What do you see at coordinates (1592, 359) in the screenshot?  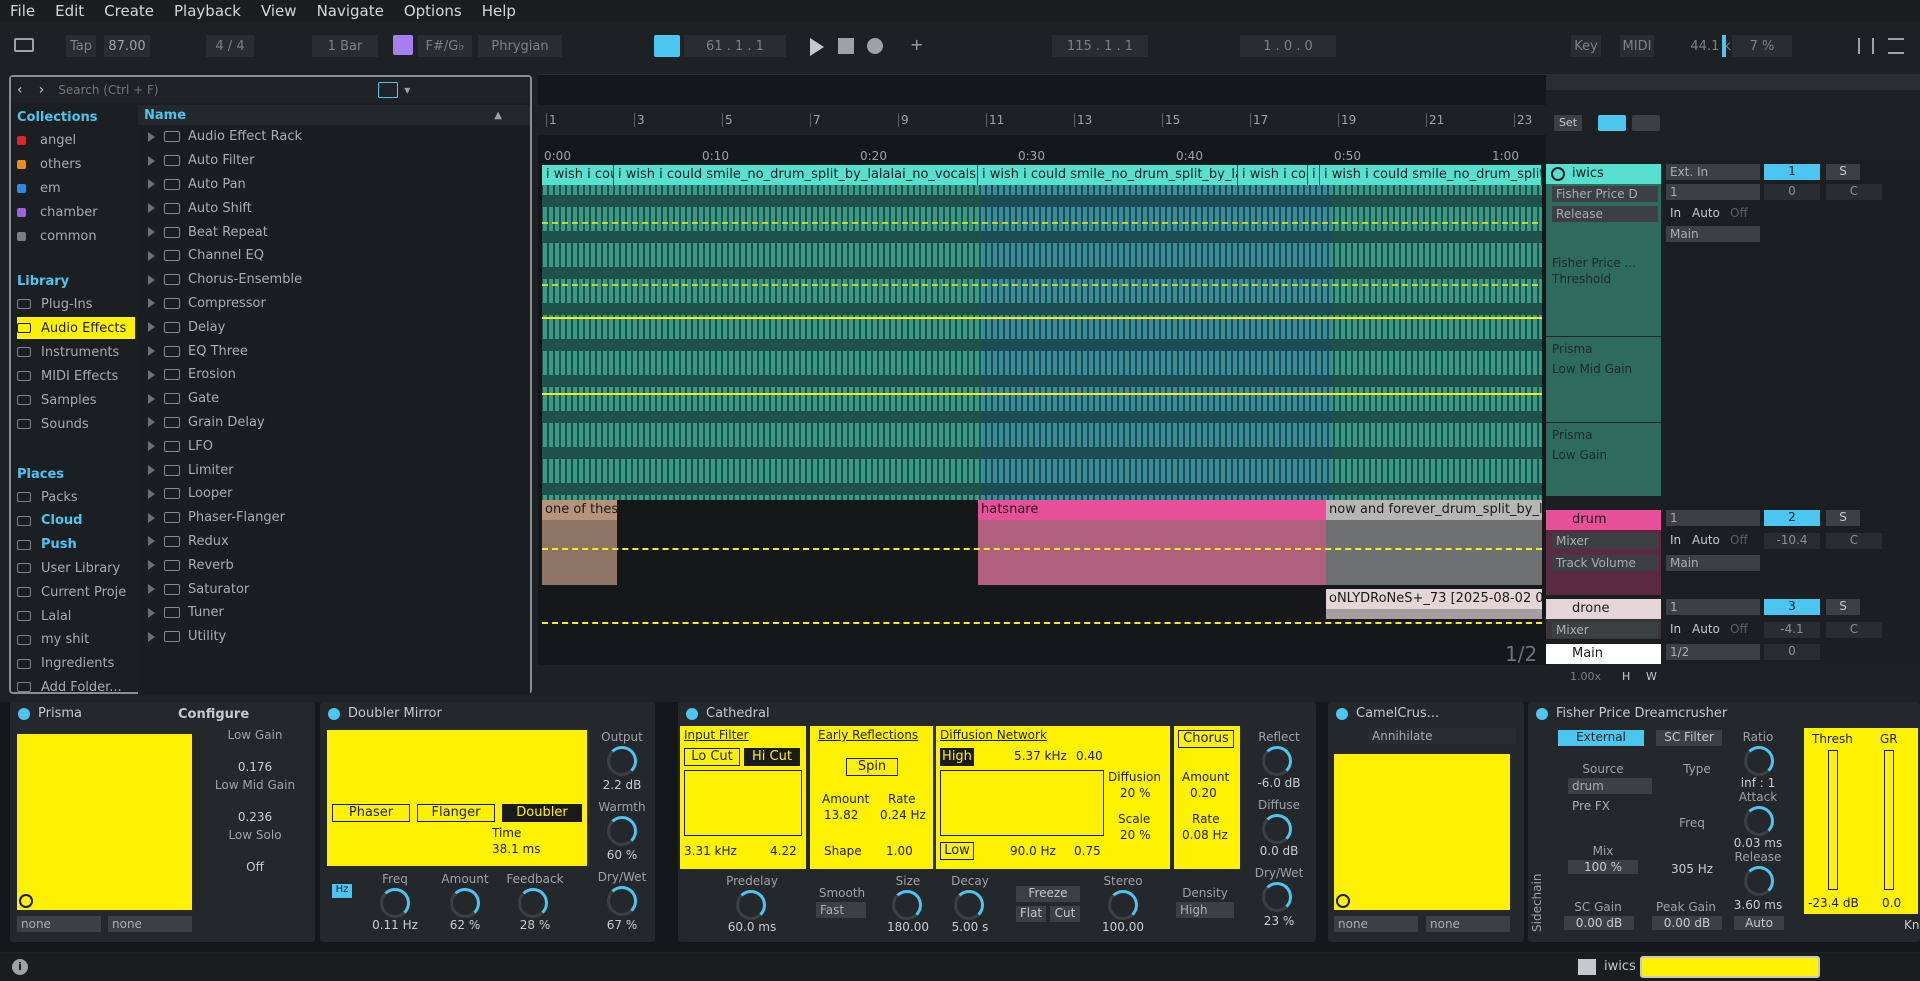 I see `automation-lane-2: Prisma Low Mid Gain` at bounding box center [1592, 359].